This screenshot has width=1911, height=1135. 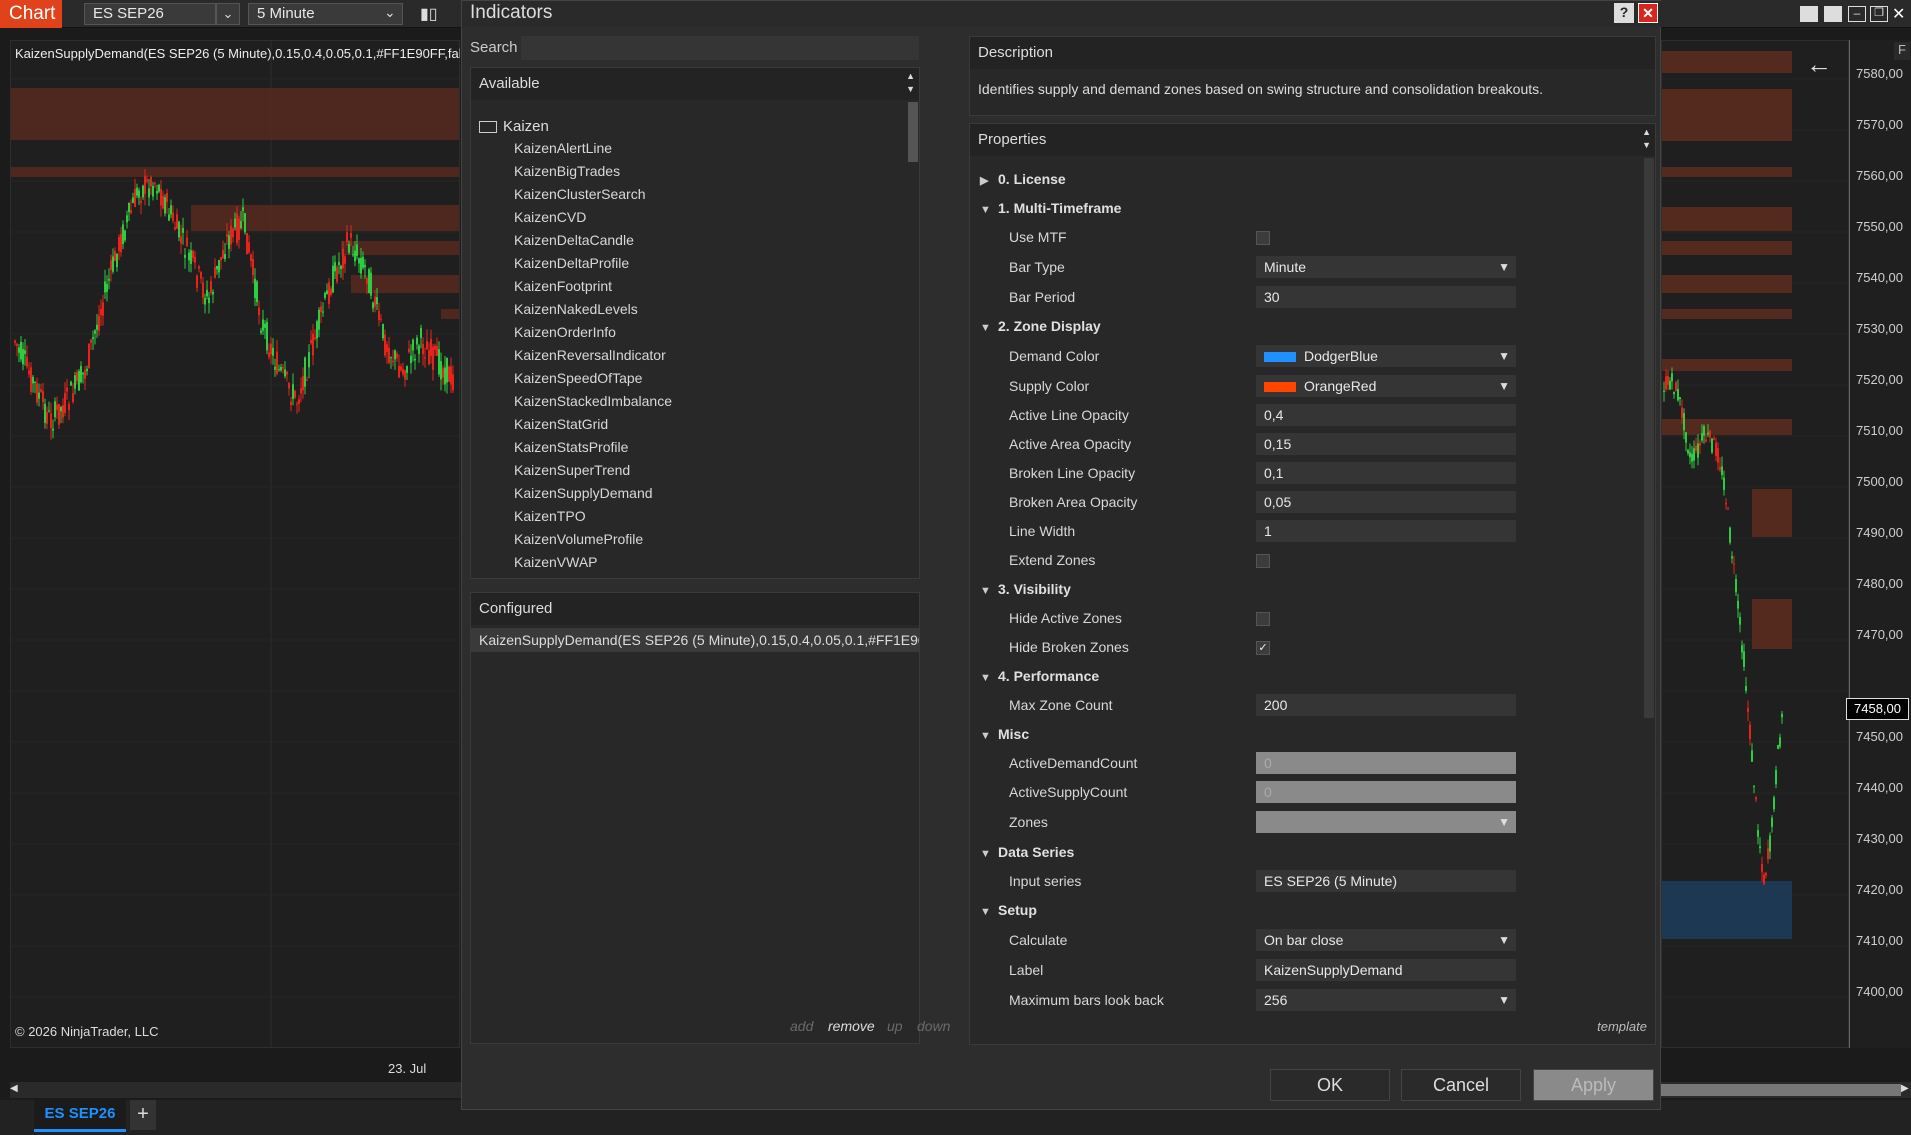 What do you see at coordinates (590, 355) in the screenshot?
I see `available-item: KaizenReversalIndicator` at bounding box center [590, 355].